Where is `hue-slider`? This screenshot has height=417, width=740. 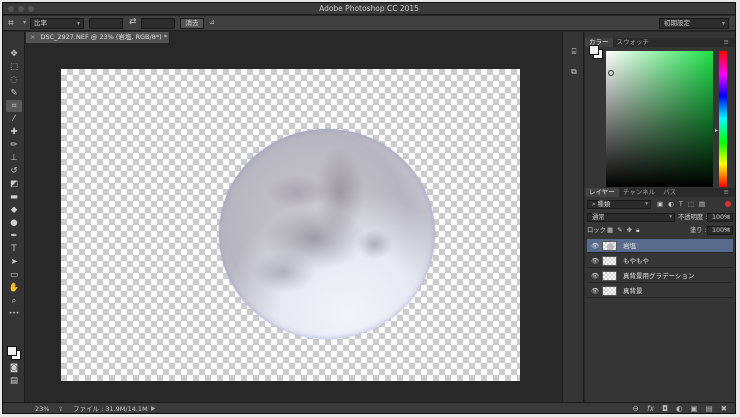 hue-slider is located at coordinates (723, 119).